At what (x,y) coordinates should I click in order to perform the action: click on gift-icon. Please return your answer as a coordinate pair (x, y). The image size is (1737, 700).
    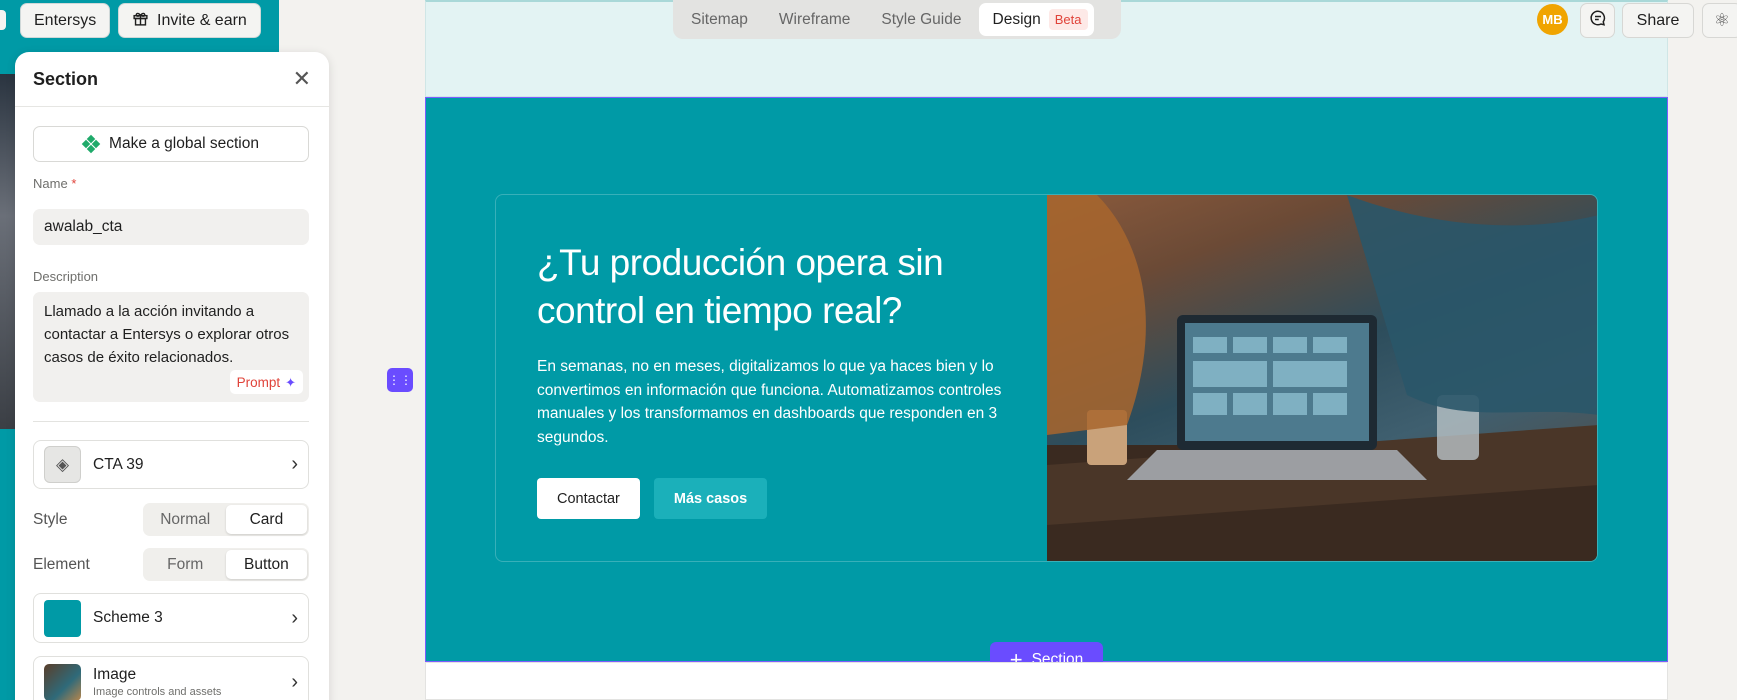
    Looking at the image, I should click on (140, 21).